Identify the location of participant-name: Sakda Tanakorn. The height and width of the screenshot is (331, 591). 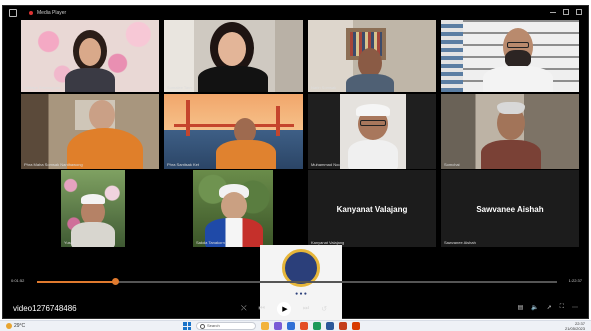
(210, 242).